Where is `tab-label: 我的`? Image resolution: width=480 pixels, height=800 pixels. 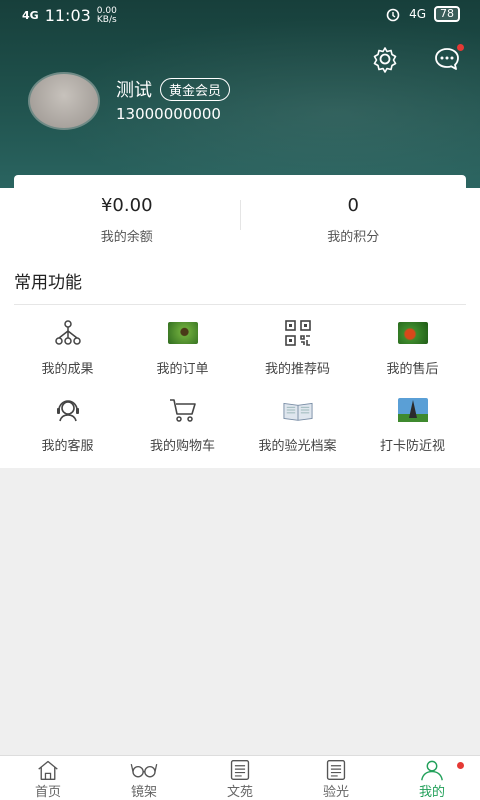
tab-label: 我的 is located at coordinates (431, 792).